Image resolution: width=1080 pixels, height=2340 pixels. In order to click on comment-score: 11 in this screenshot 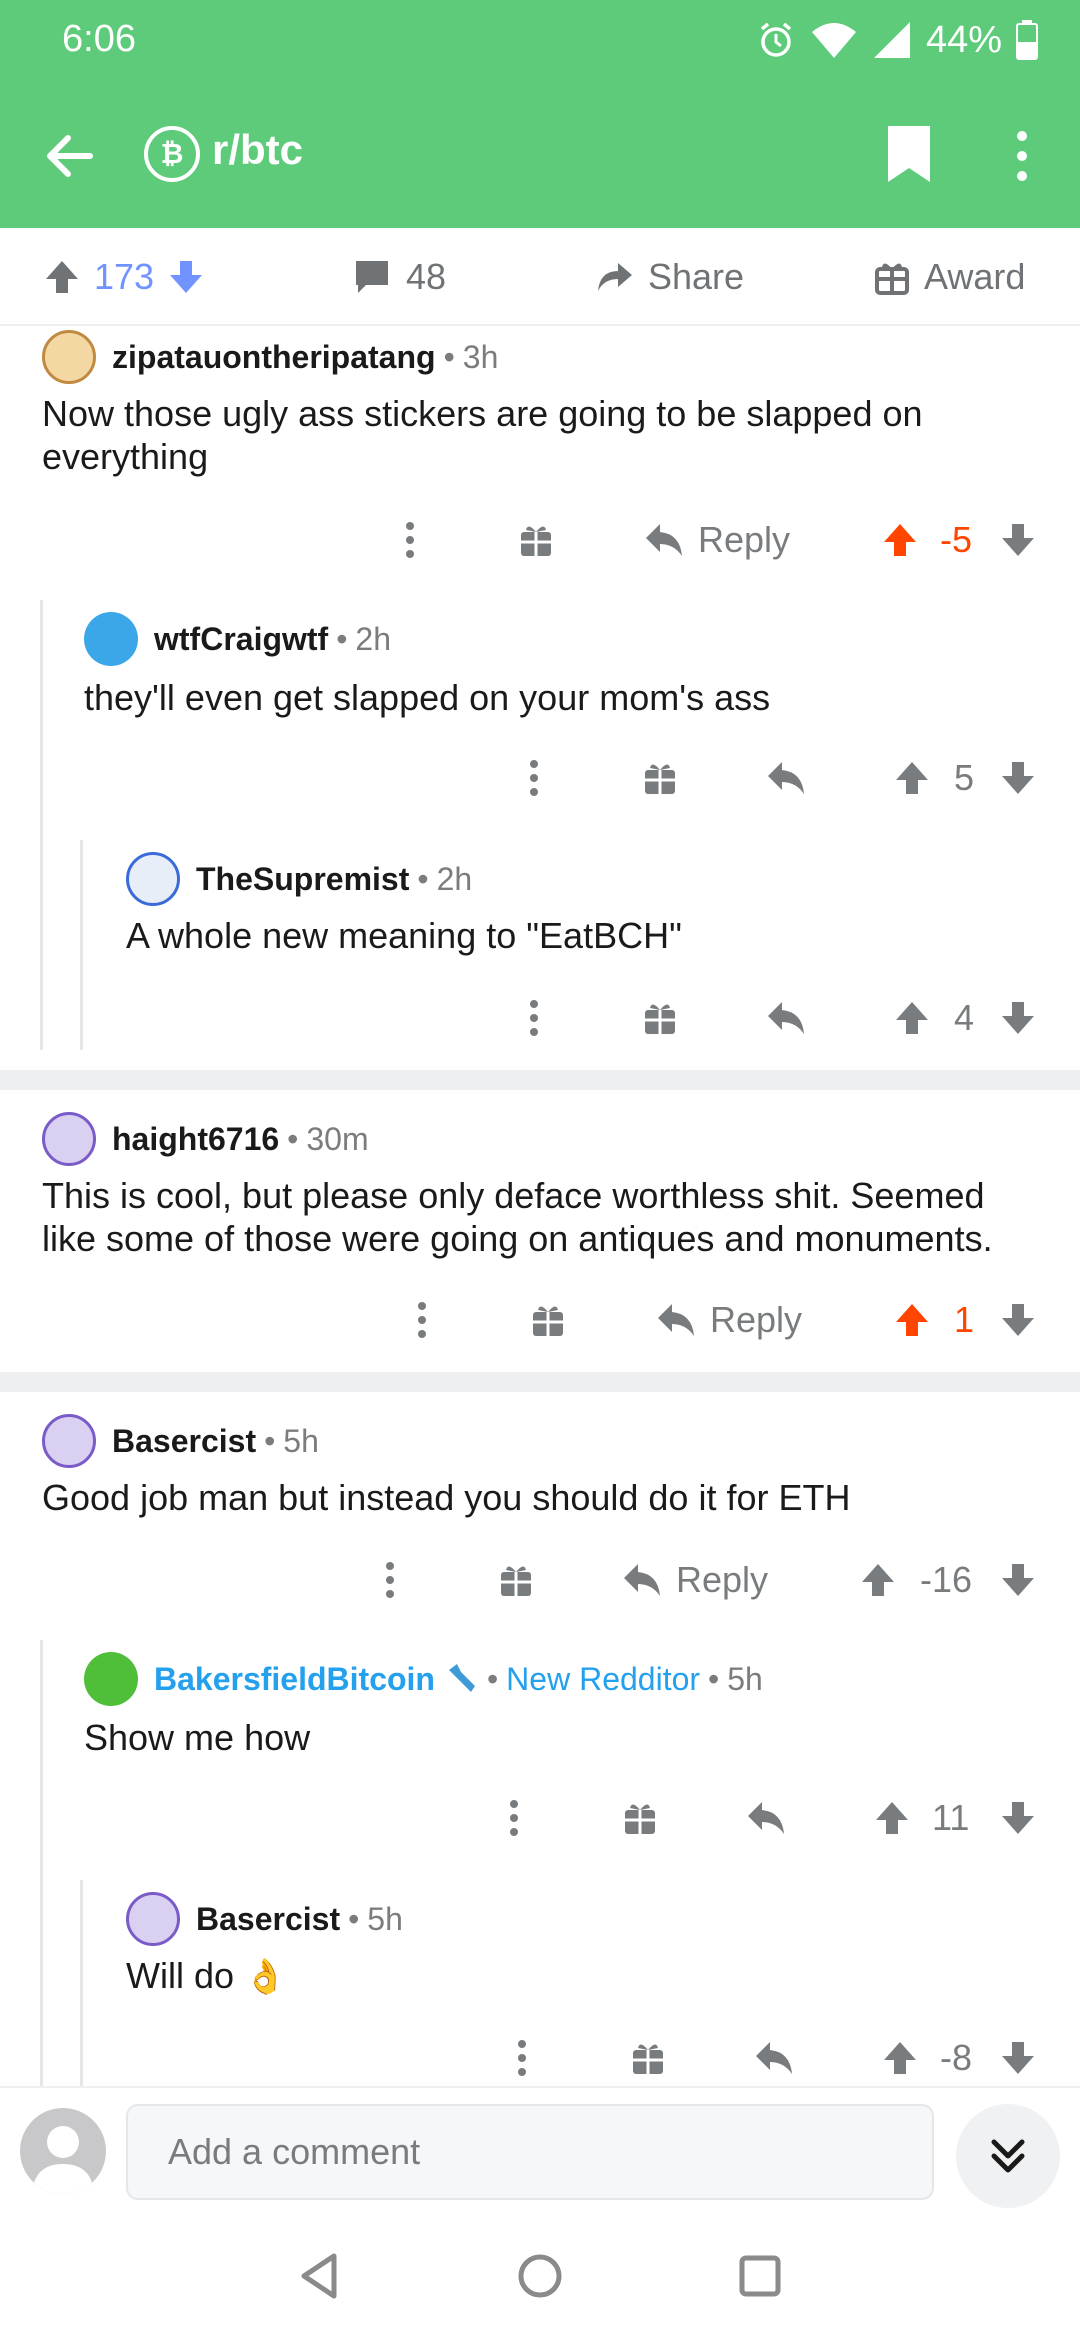, I will do `click(951, 1817)`.